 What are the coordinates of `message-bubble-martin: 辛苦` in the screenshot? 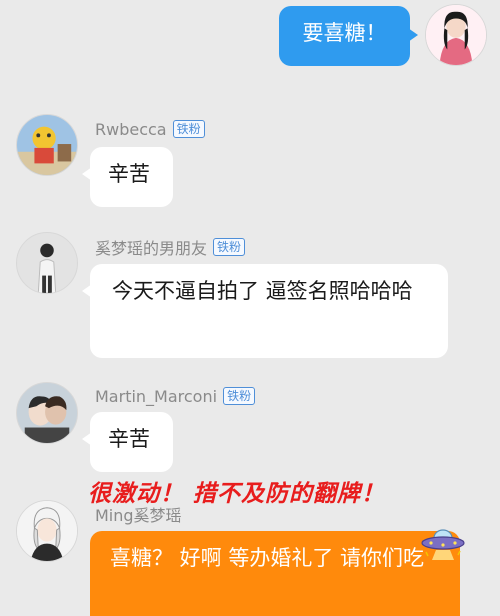 It's located at (127, 442).